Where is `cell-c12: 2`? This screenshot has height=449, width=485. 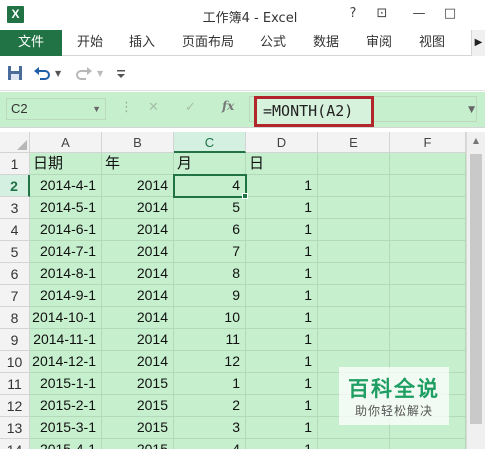
cell-c12: 2 is located at coordinates (210, 406).